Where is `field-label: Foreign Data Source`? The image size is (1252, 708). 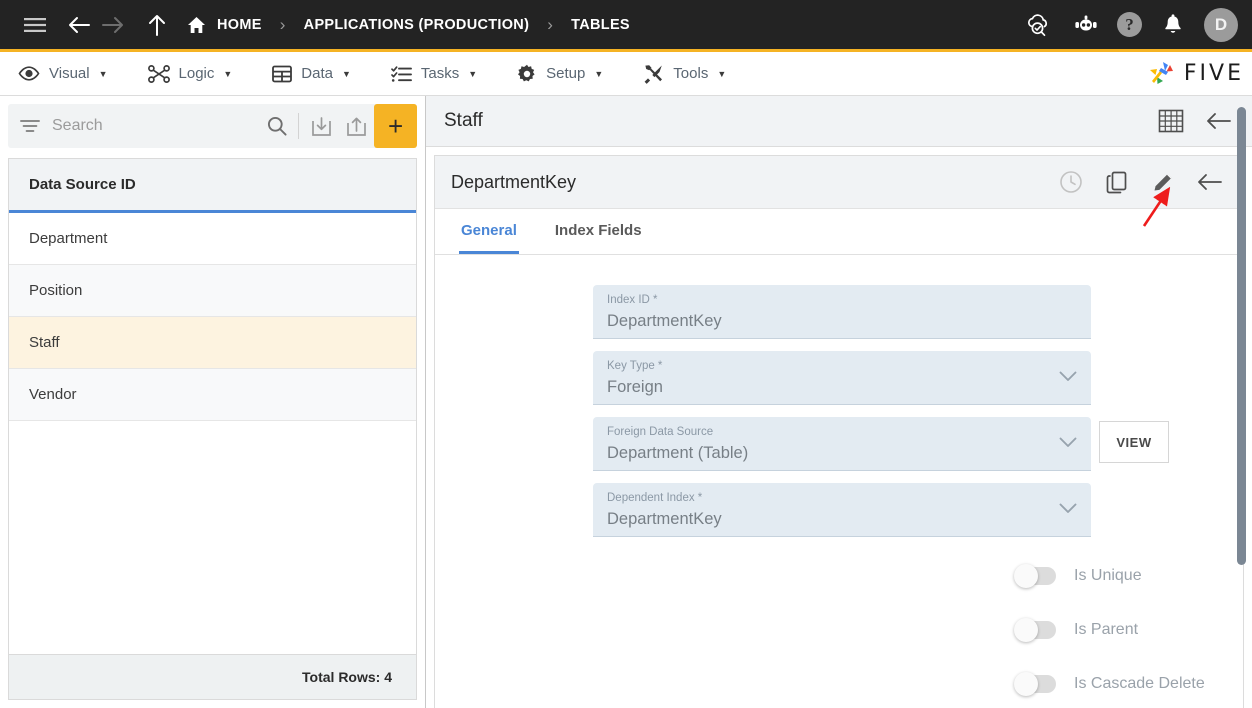 field-label: Foreign Data Source is located at coordinates (660, 432).